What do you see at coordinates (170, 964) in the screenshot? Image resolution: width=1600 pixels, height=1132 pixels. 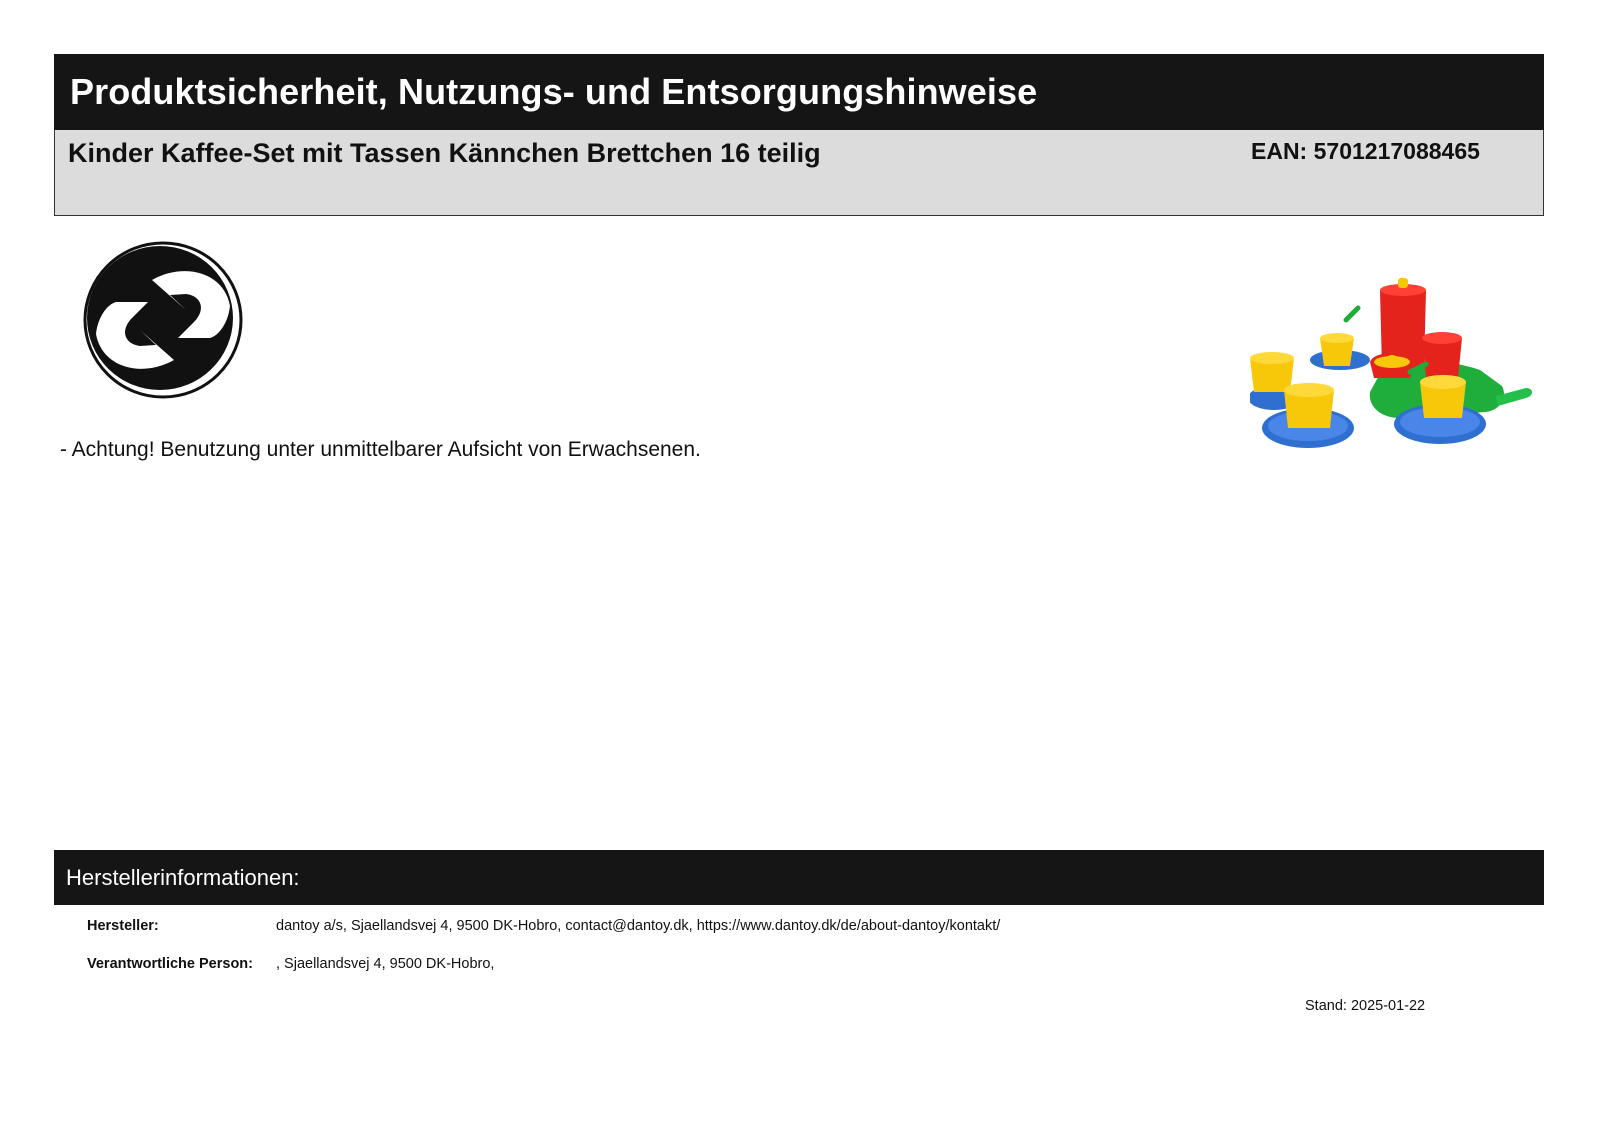 I see `responsible-person-label: Verantwortliche Person:` at bounding box center [170, 964].